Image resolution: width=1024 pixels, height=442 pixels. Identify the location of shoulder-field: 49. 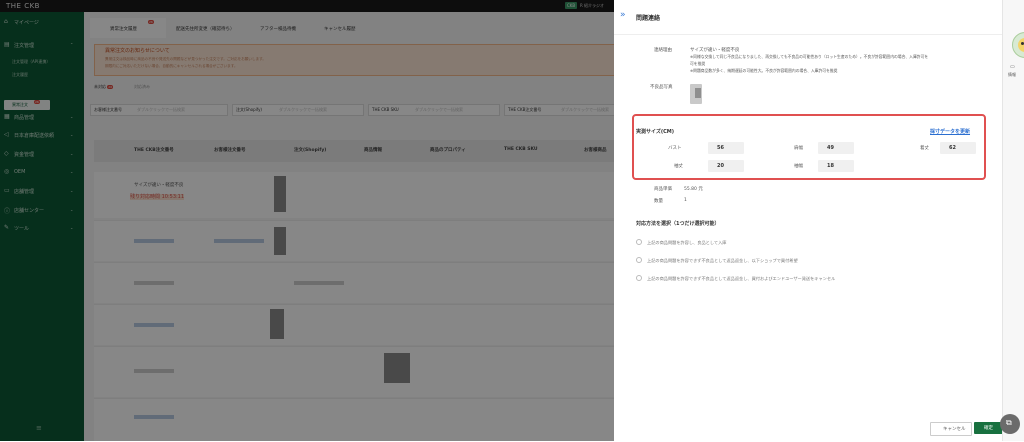
(836, 148).